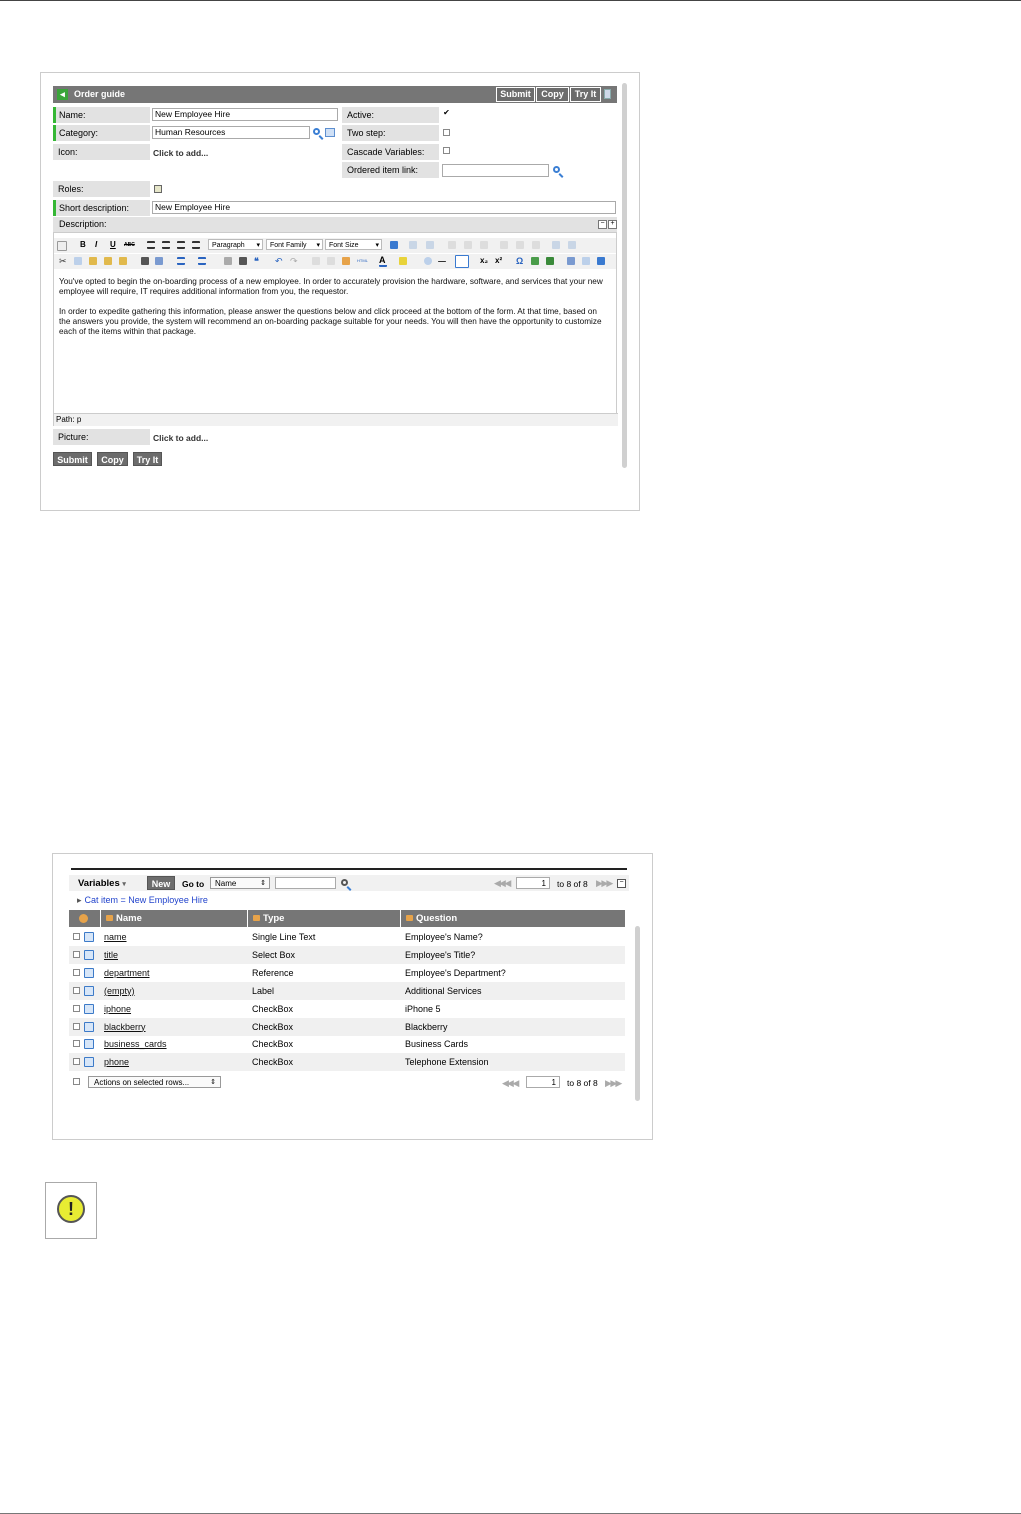 The height and width of the screenshot is (1514, 1021). What do you see at coordinates (362, 261) in the screenshot?
I see `html-icon: HTML` at bounding box center [362, 261].